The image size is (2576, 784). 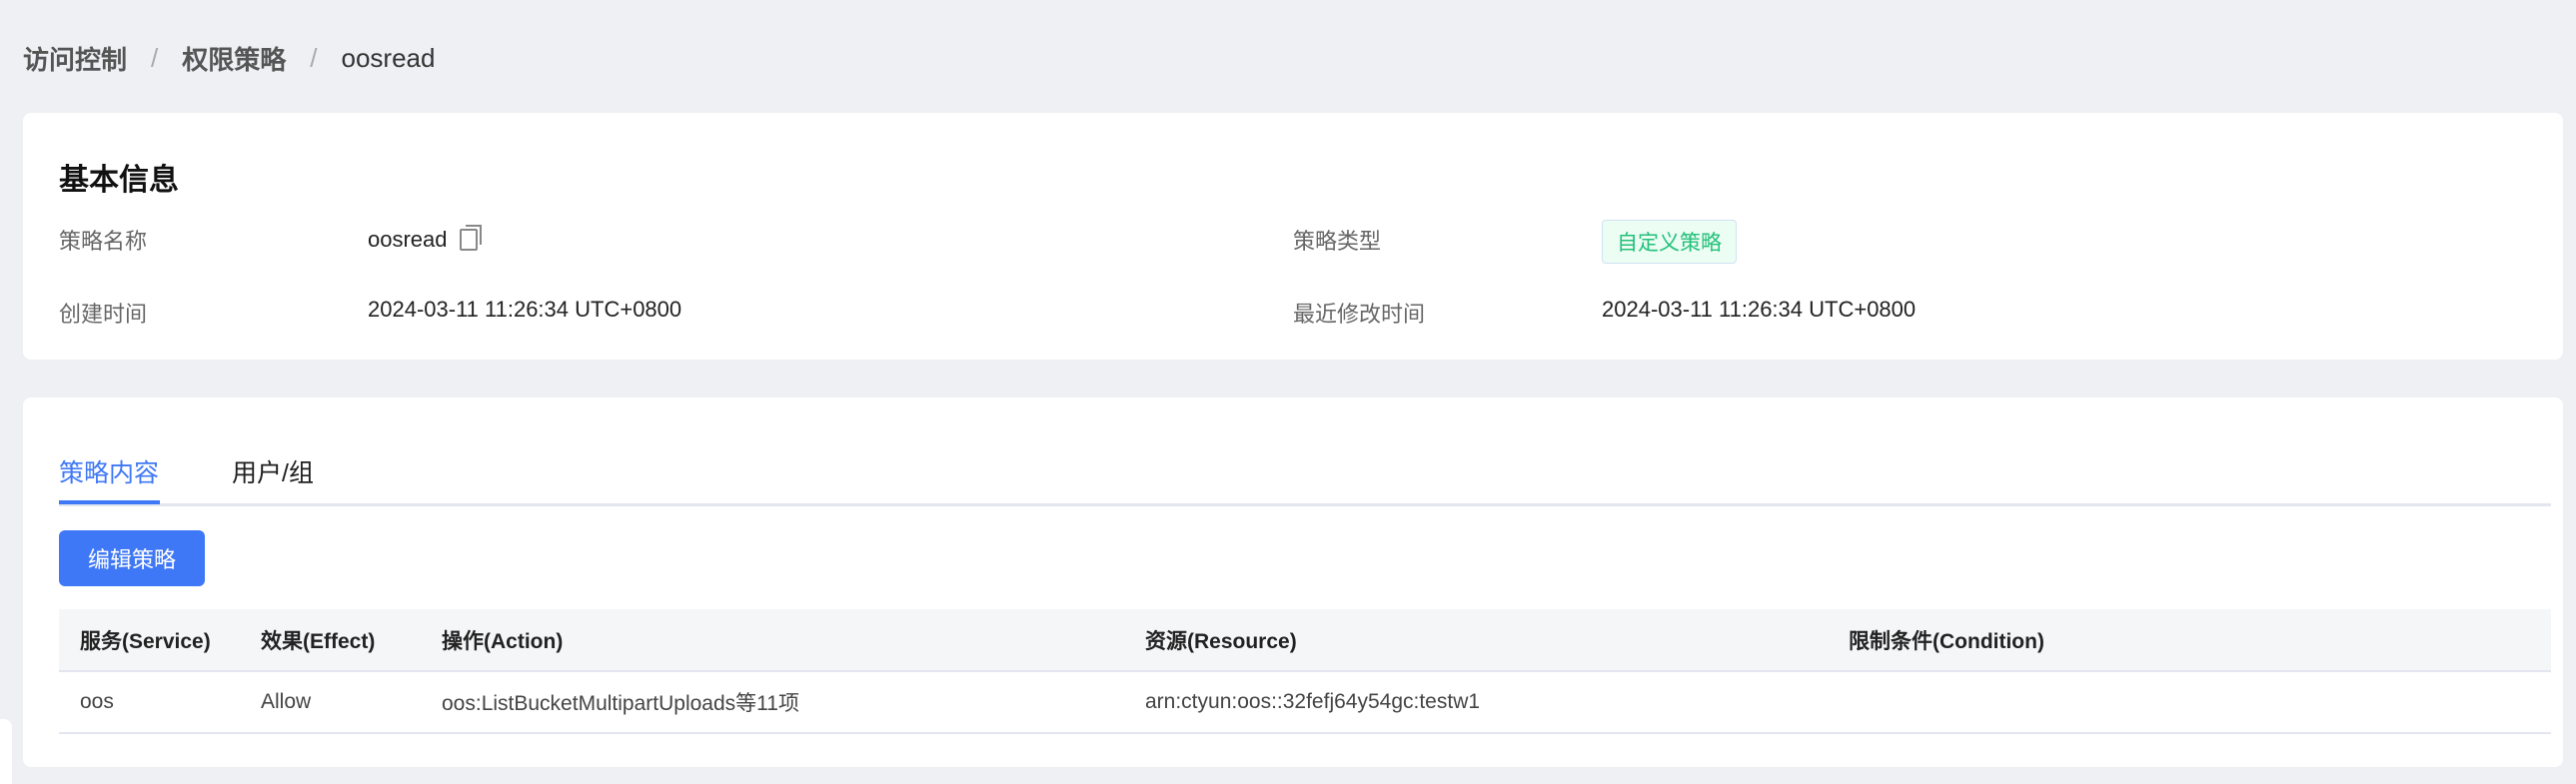 What do you see at coordinates (2189, 702) in the screenshot?
I see `cell-condition` at bounding box center [2189, 702].